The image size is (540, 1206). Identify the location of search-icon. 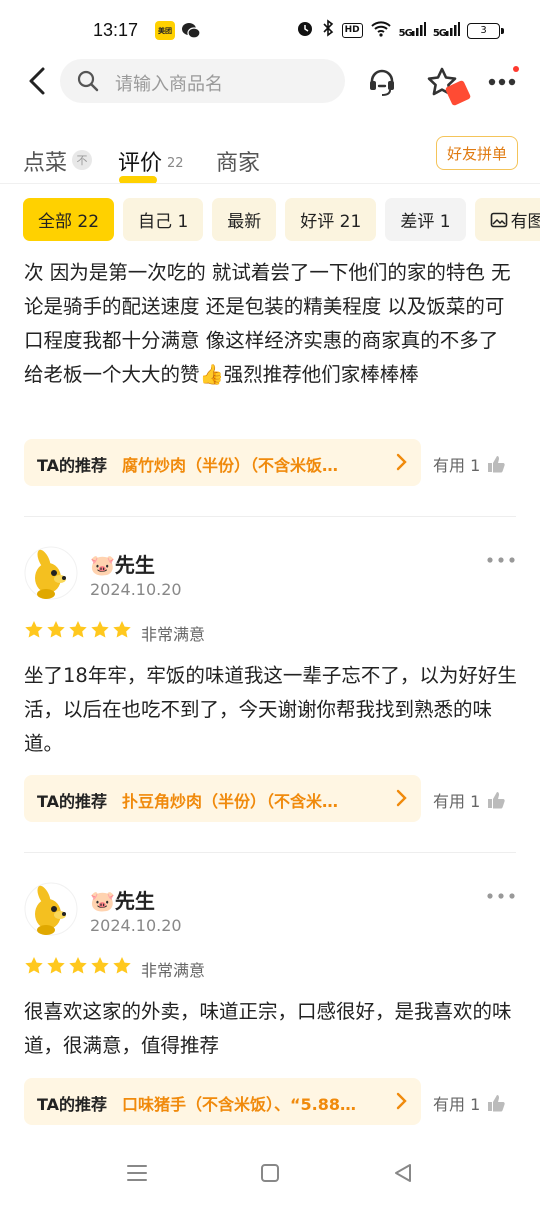
(88, 81).